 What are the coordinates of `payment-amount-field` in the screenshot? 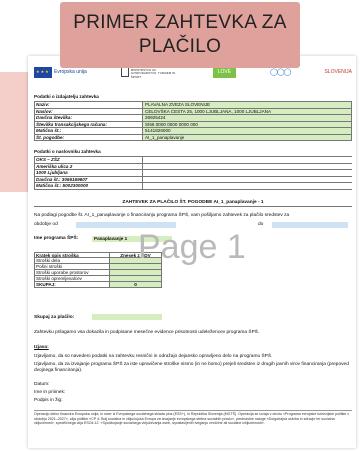 It's located at (127, 317).